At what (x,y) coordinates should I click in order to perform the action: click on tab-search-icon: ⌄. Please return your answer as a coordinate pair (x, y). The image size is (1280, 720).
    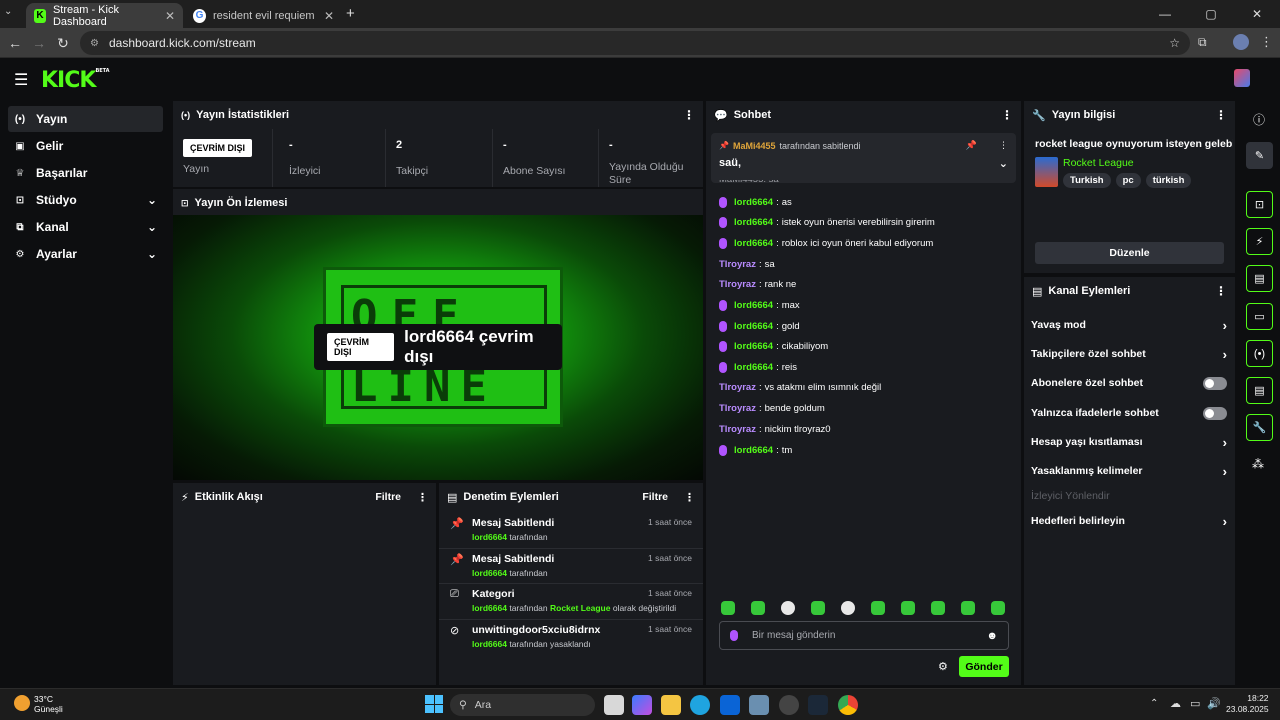
    Looking at the image, I should click on (8, 11).